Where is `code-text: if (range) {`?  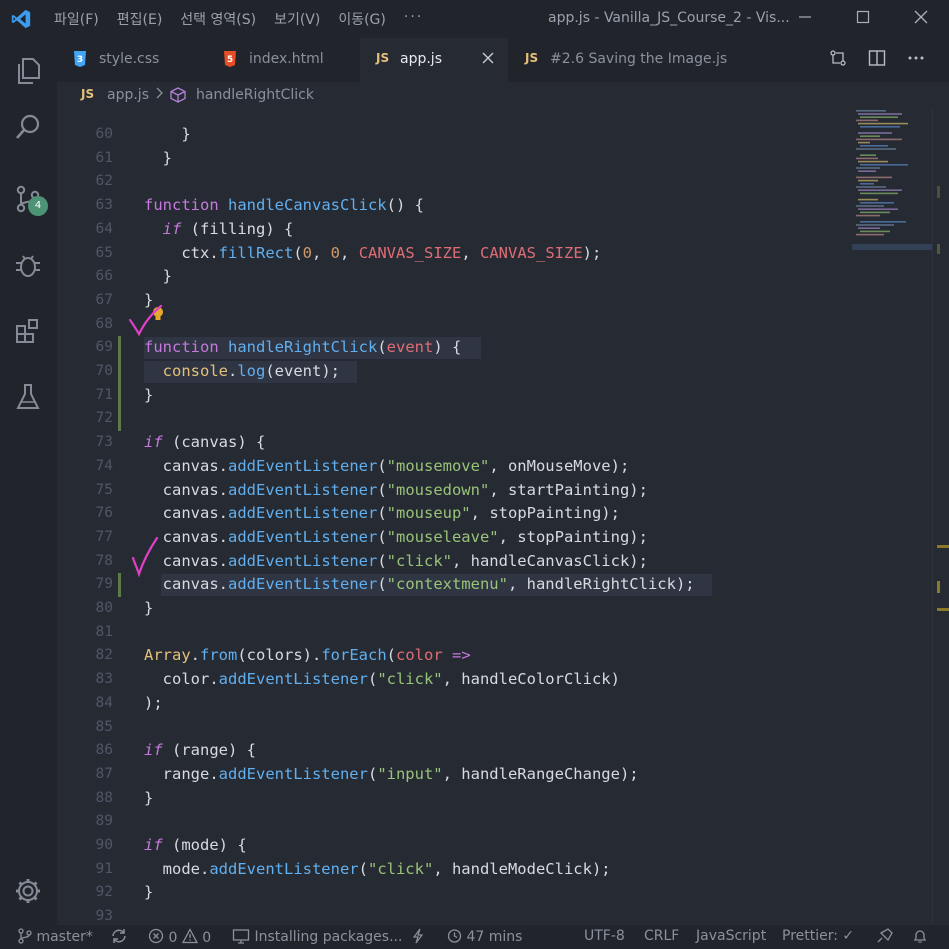
code-text: if (range) { is located at coordinates (200, 750).